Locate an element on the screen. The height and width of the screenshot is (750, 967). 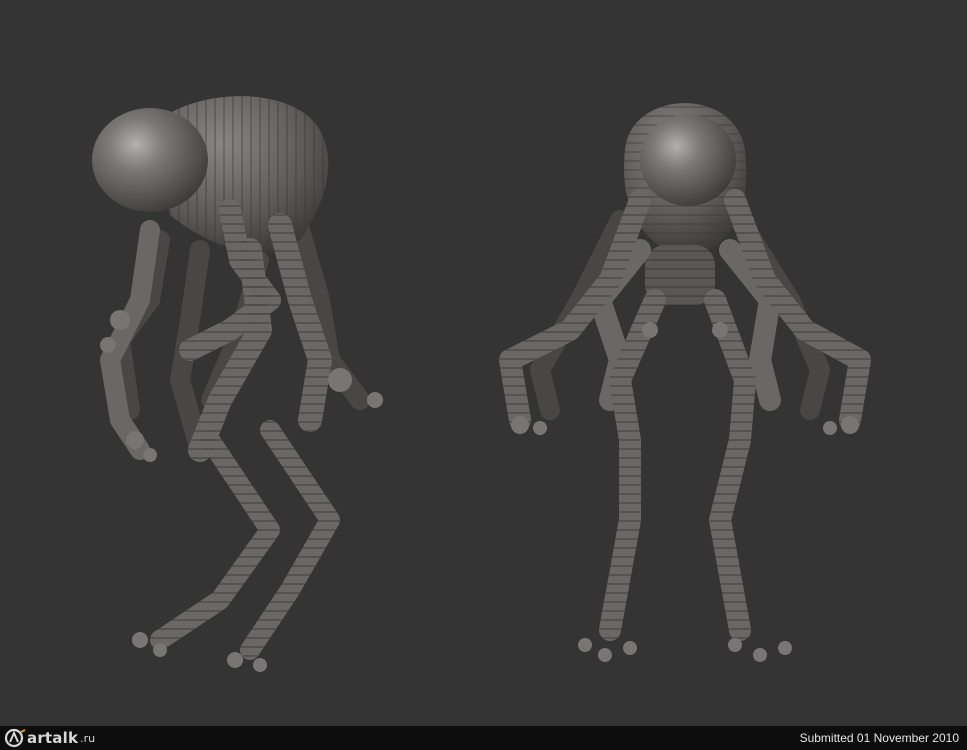
logo-tld: .ru is located at coordinates (88, 738).